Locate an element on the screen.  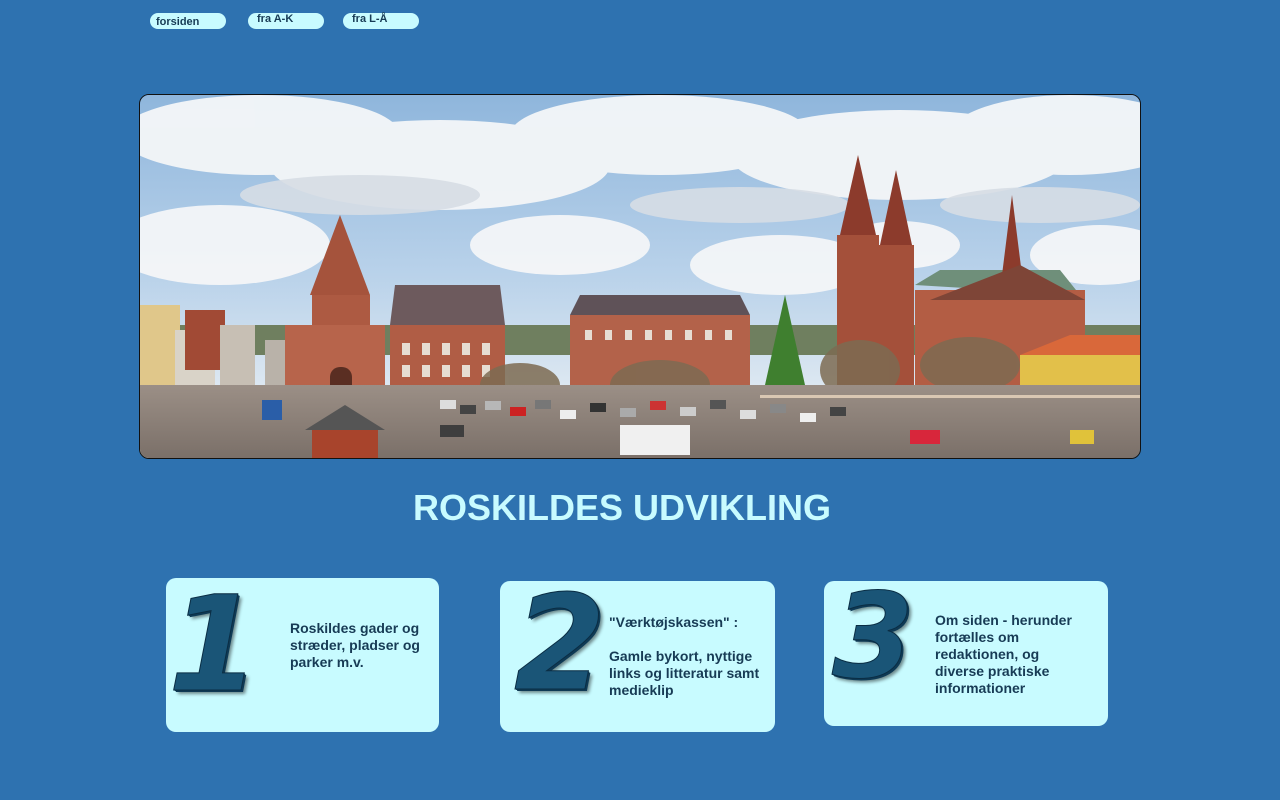
number-1-icon: 1 is located at coordinates (214, 645).